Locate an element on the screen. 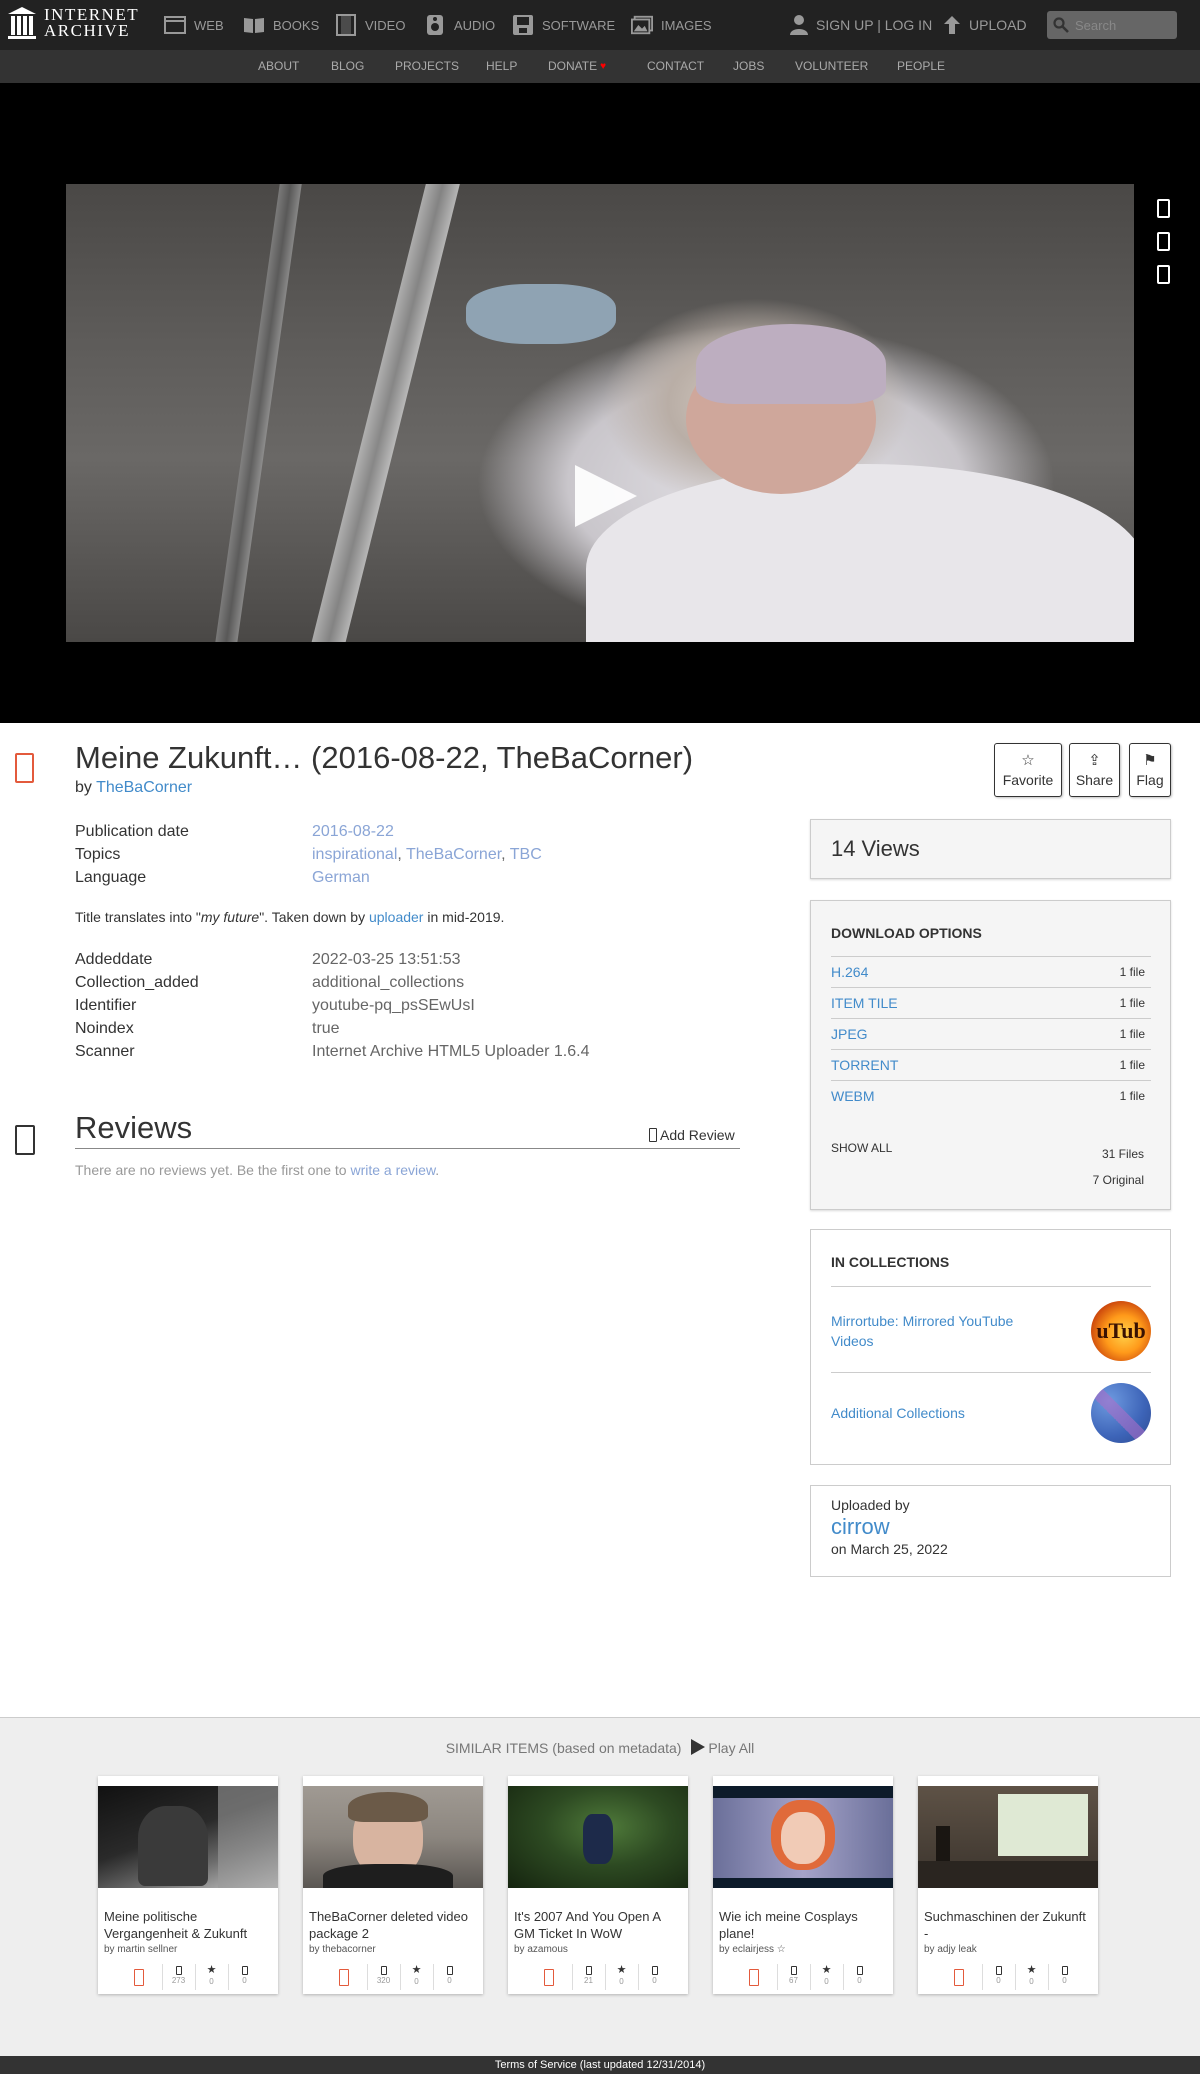  download-file-count: 1 file is located at coordinates (1132, 972).